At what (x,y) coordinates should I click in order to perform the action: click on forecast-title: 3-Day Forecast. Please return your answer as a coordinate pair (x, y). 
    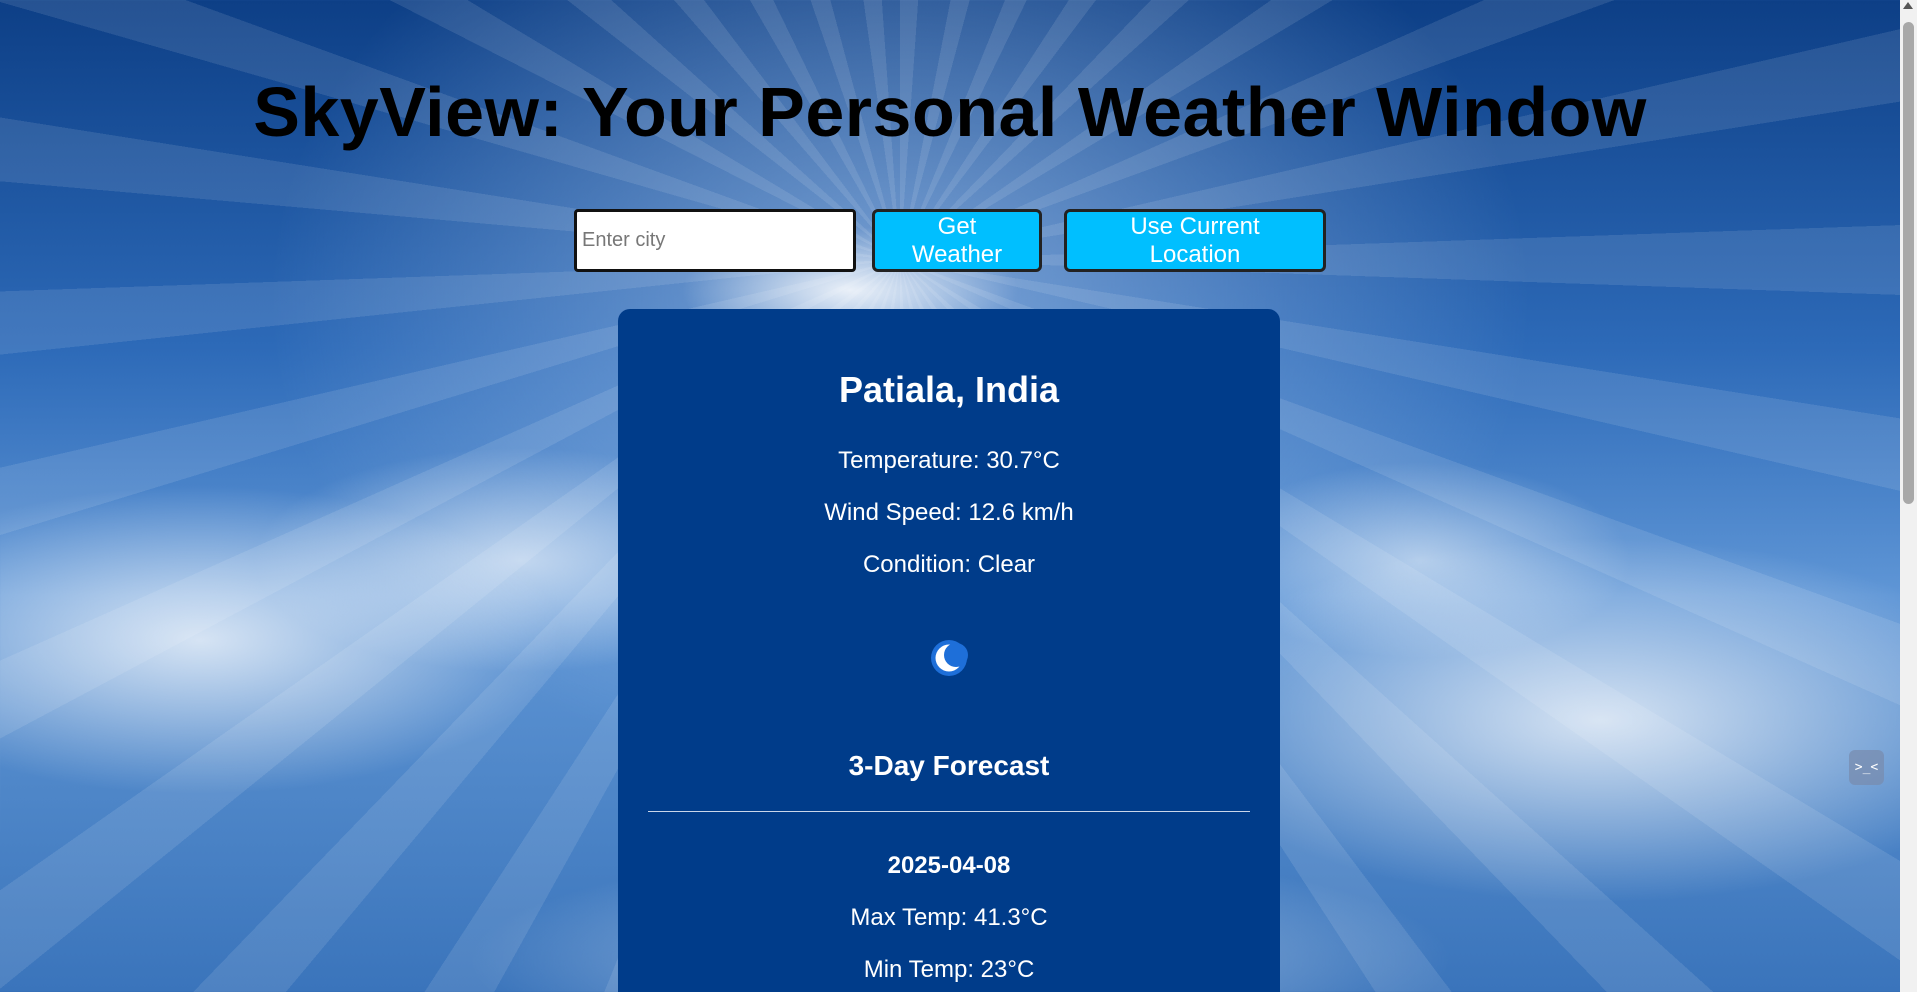
    Looking at the image, I should click on (949, 765).